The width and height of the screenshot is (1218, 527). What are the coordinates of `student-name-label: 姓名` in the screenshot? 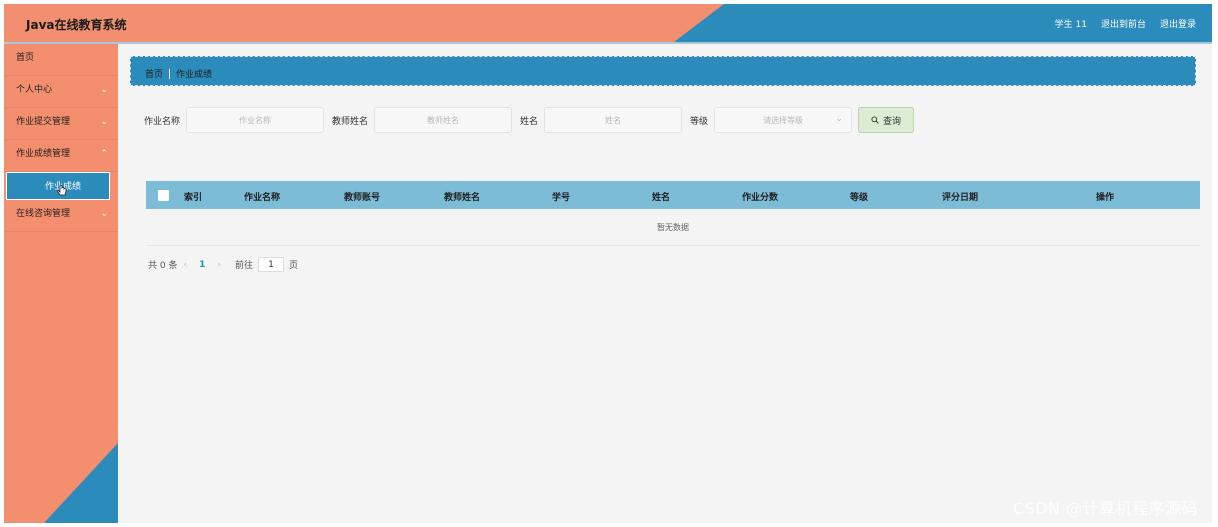 It's located at (529, 121).